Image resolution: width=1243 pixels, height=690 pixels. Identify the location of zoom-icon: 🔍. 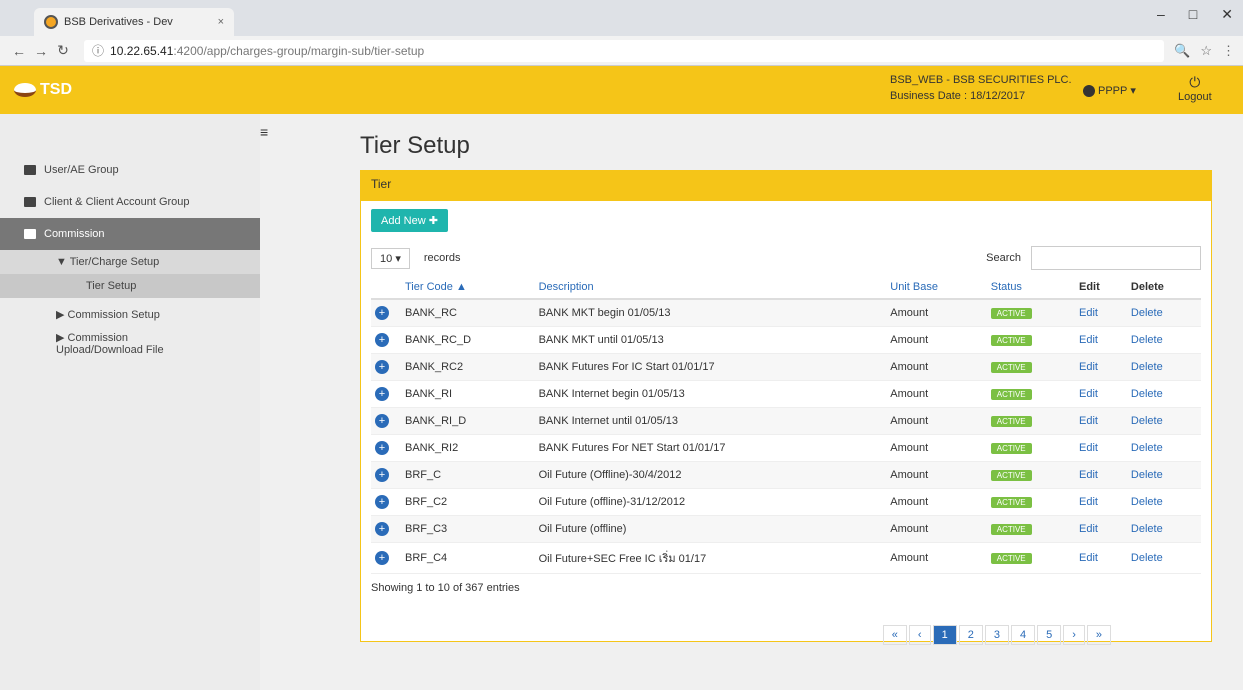
(1182, 51).